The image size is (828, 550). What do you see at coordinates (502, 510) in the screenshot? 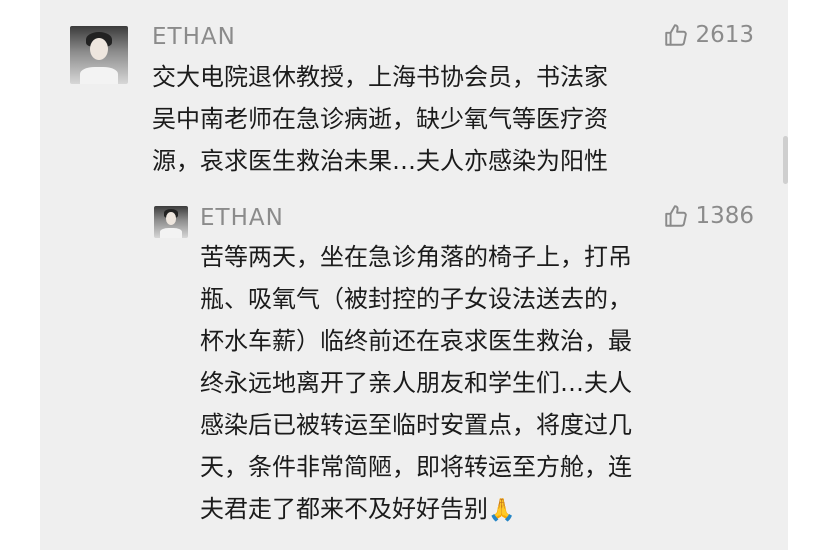
I see `praying-hands-icon: 🙏` at bounding box center [502, 510].